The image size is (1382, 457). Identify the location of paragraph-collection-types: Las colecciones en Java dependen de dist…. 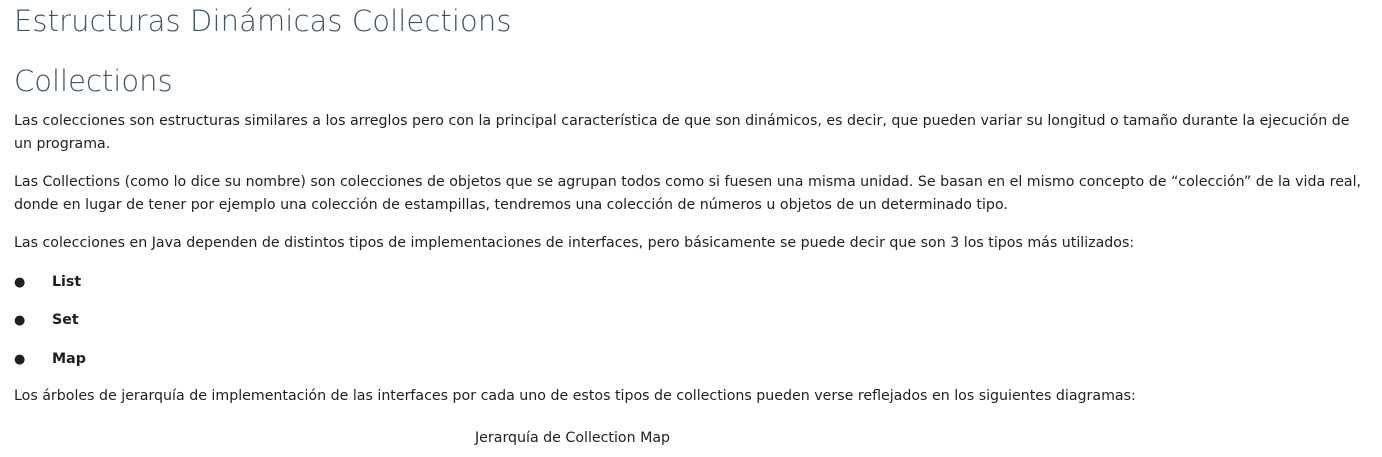
(574, 243).